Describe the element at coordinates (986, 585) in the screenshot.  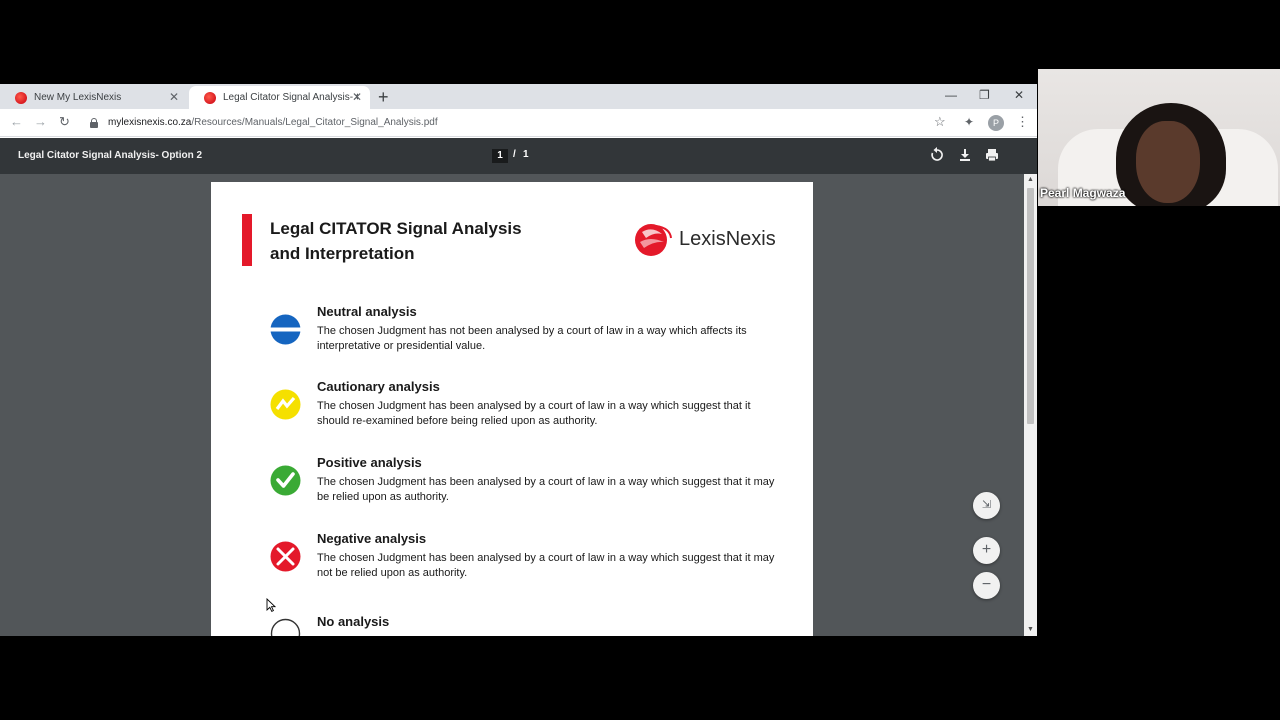
I see `zoom-out-button: −` at that location.